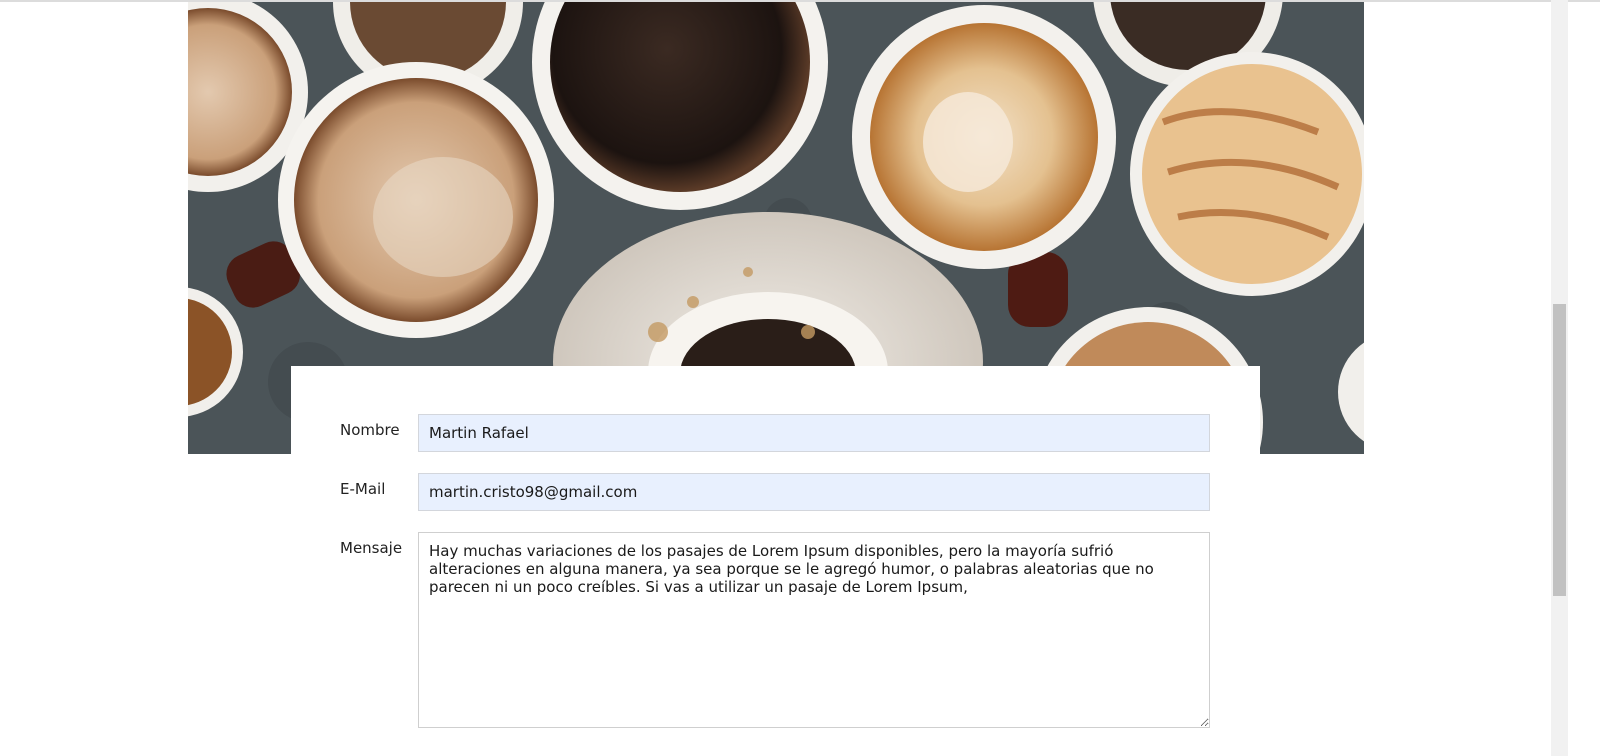 The height and width of the screenshot is (756, 1600). I want to click on scrollbar-thumb, so click(1559, 450).